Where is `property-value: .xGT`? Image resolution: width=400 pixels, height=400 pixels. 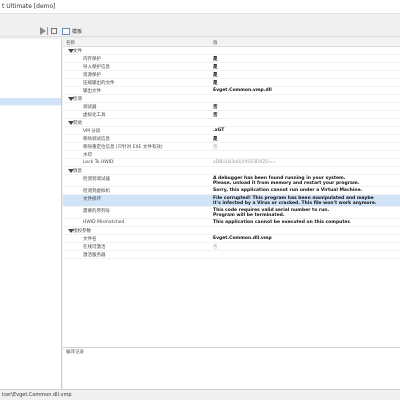
property-value: .xGT is located at coordinates (218, 130).